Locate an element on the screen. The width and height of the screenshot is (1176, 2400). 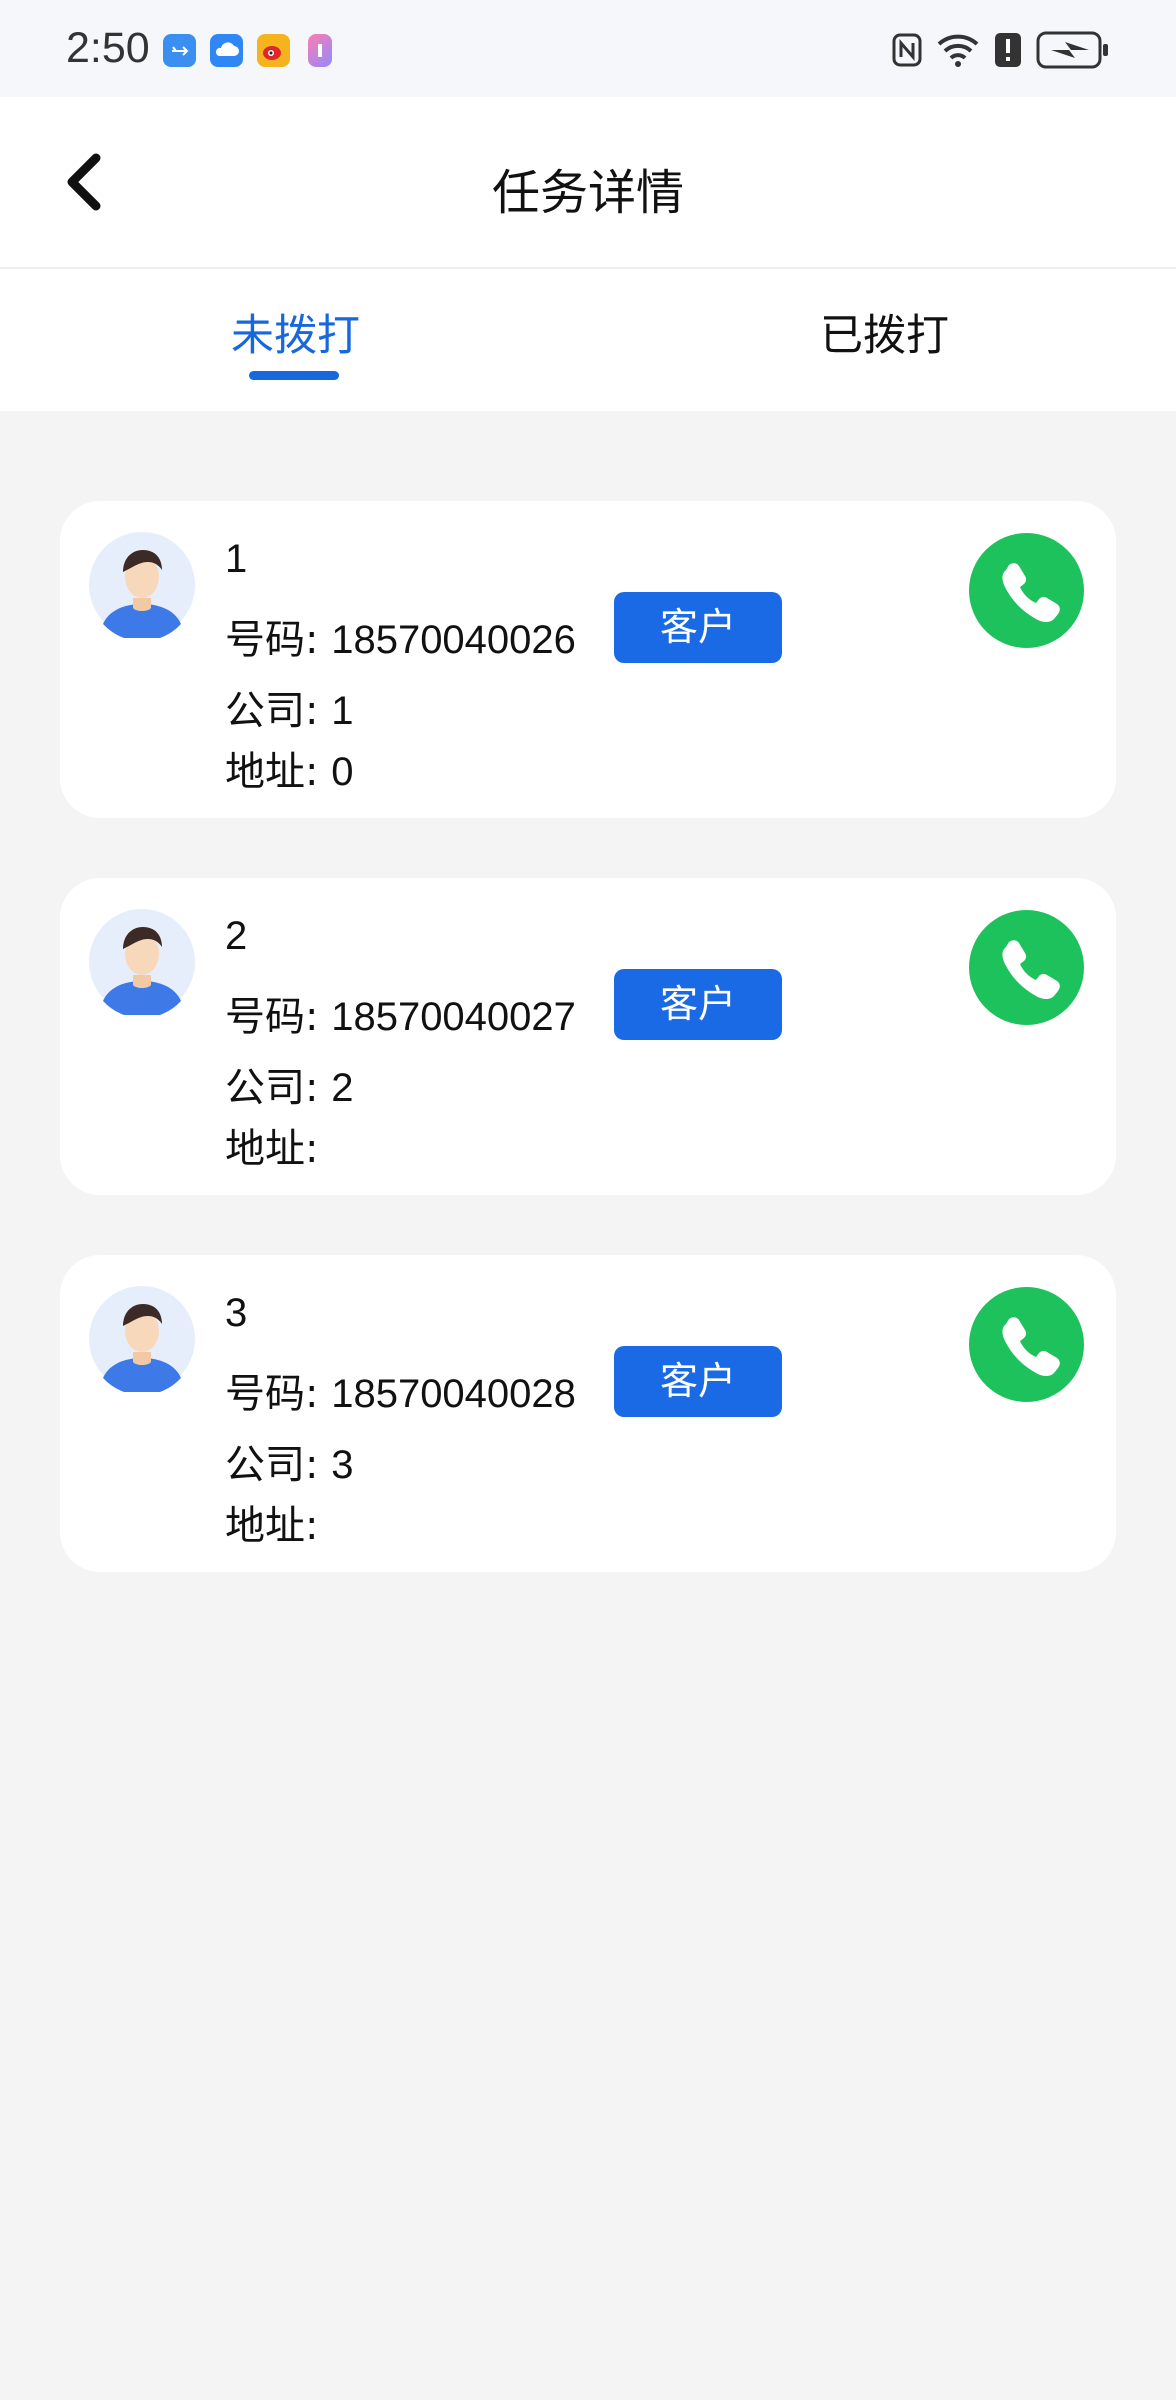
contact-card: 2 号码: 18570040027 客户 公司: 2 地址: is located at coordinates (588, 1036).